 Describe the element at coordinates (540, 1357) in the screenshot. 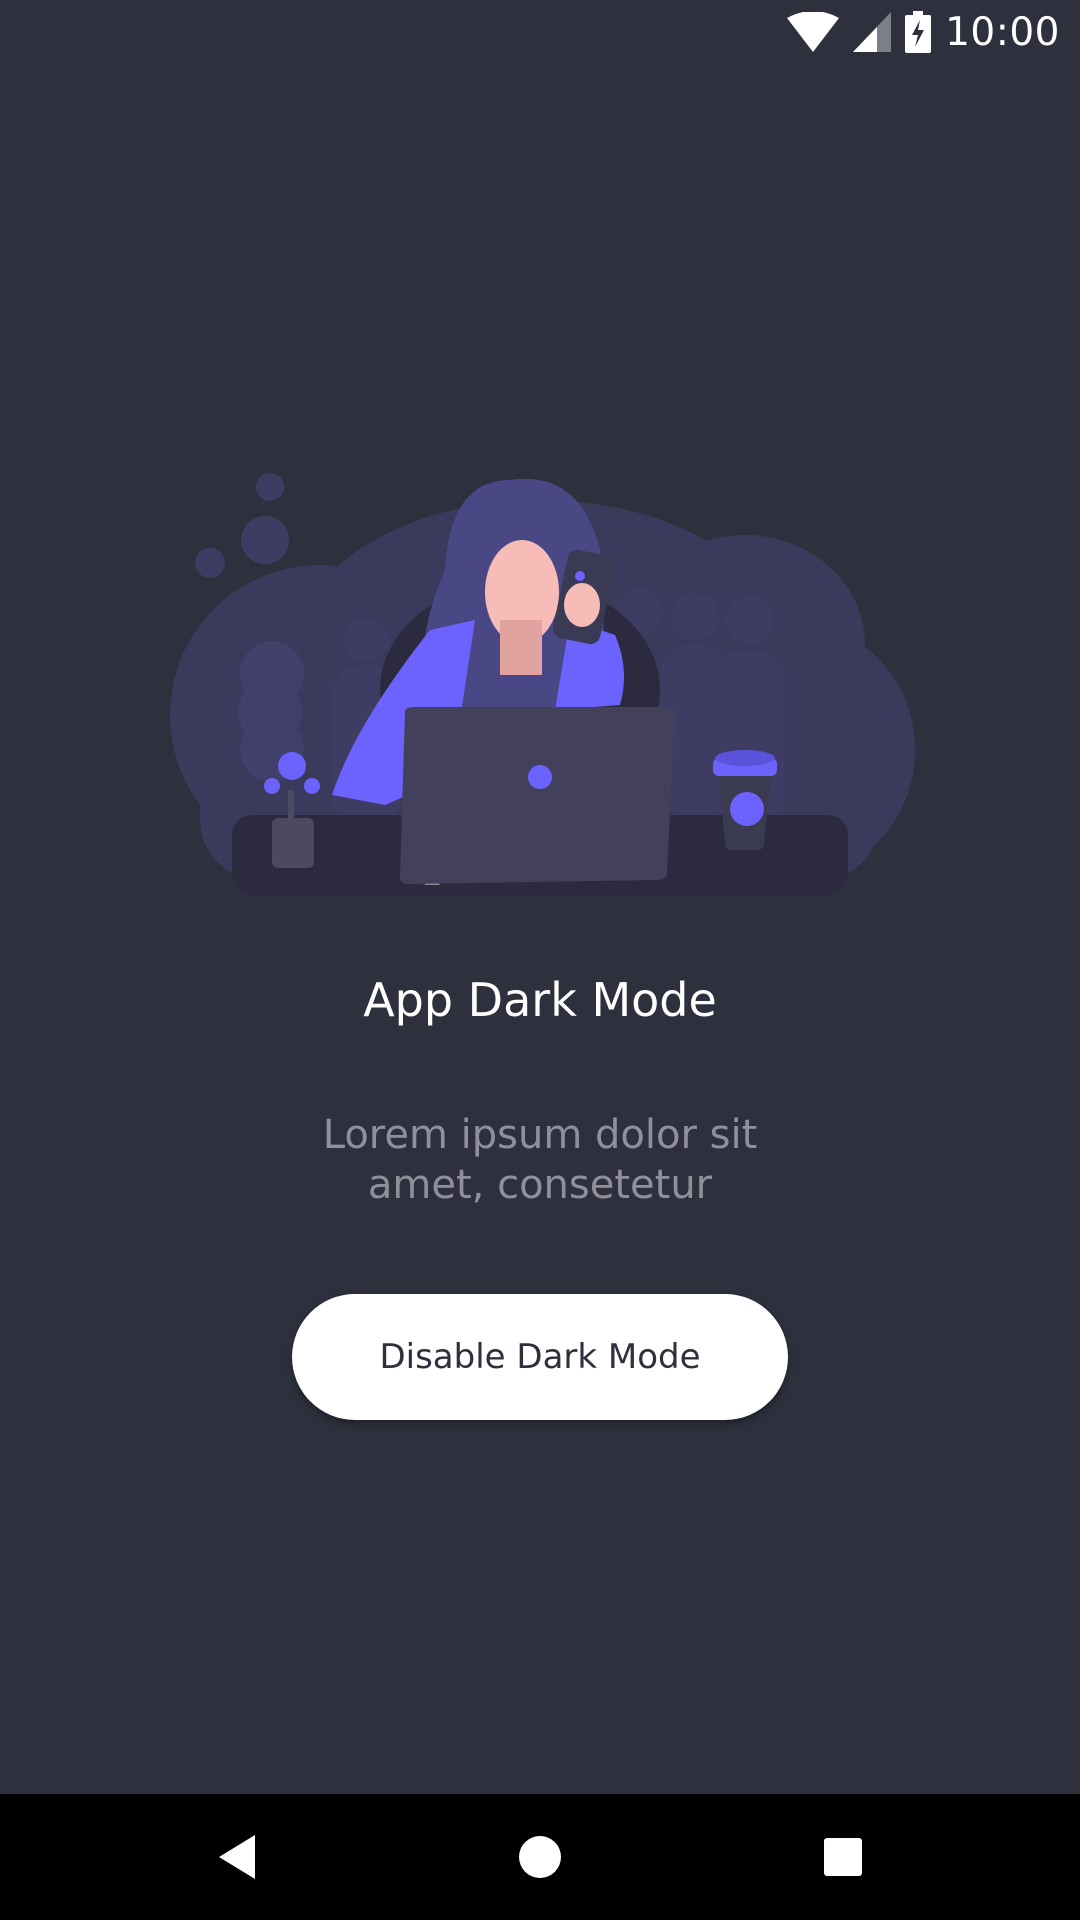

I see `disable-dark-mode-button: Disable Dark Mode` at that location.